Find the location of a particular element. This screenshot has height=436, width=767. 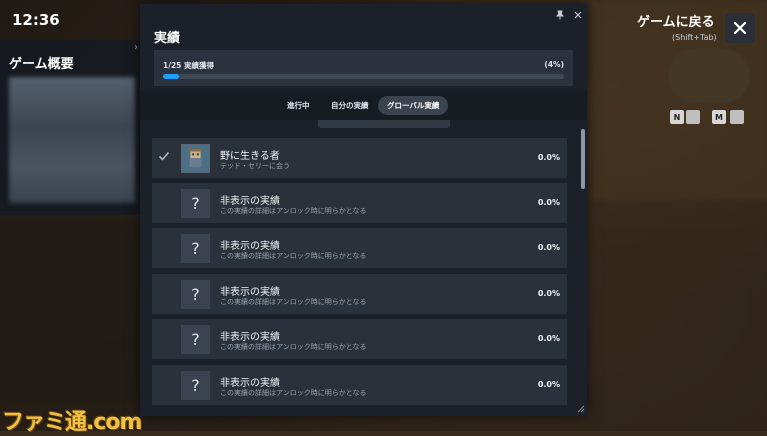

game-minimap is located at coordinates (709, 75).